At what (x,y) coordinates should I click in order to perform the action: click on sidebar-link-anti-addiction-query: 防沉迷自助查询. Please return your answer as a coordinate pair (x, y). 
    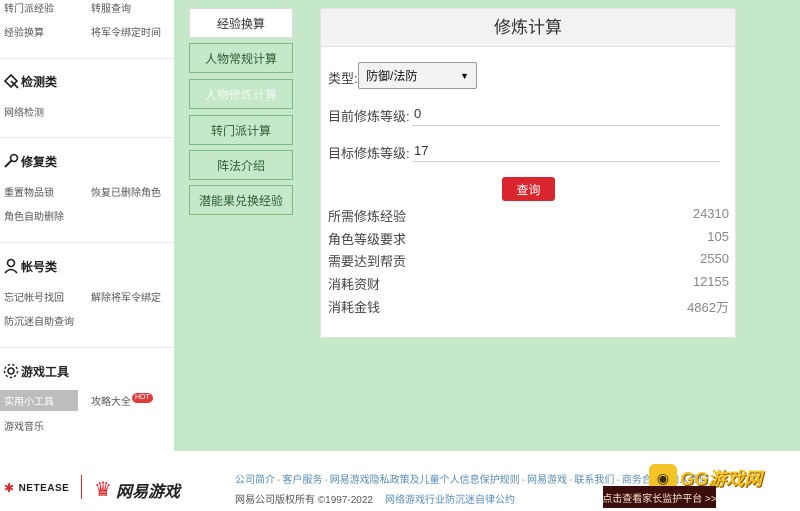
    Looking at the image, I should click on (39, 320).